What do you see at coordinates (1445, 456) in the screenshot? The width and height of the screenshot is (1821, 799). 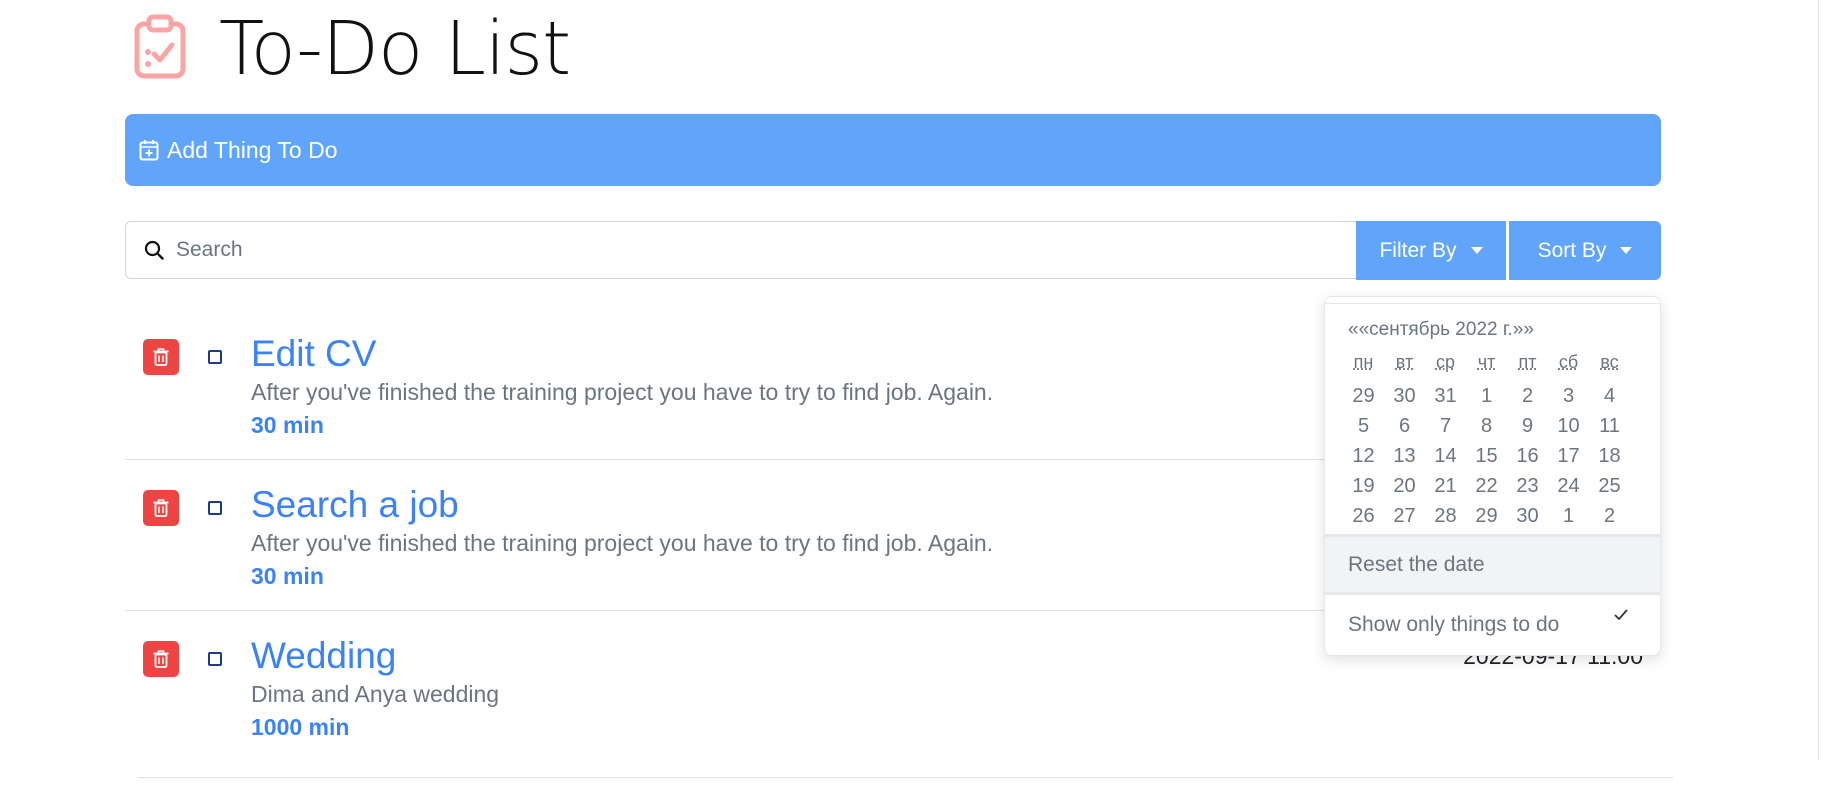 I see `calendar-day: 14` at bounding box center [1445, 456].